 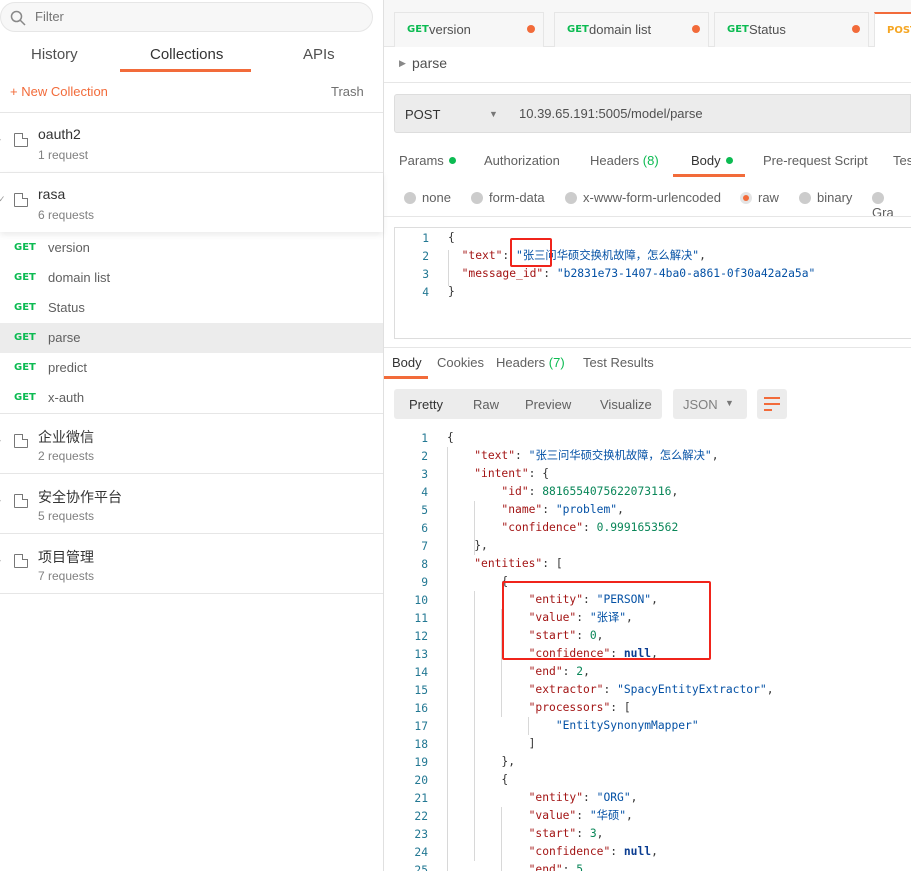 What do you see at coordinates (508, 197) in the screenshot?
I see `body-type-form-data: form-data` at bounding box center [508, 197].